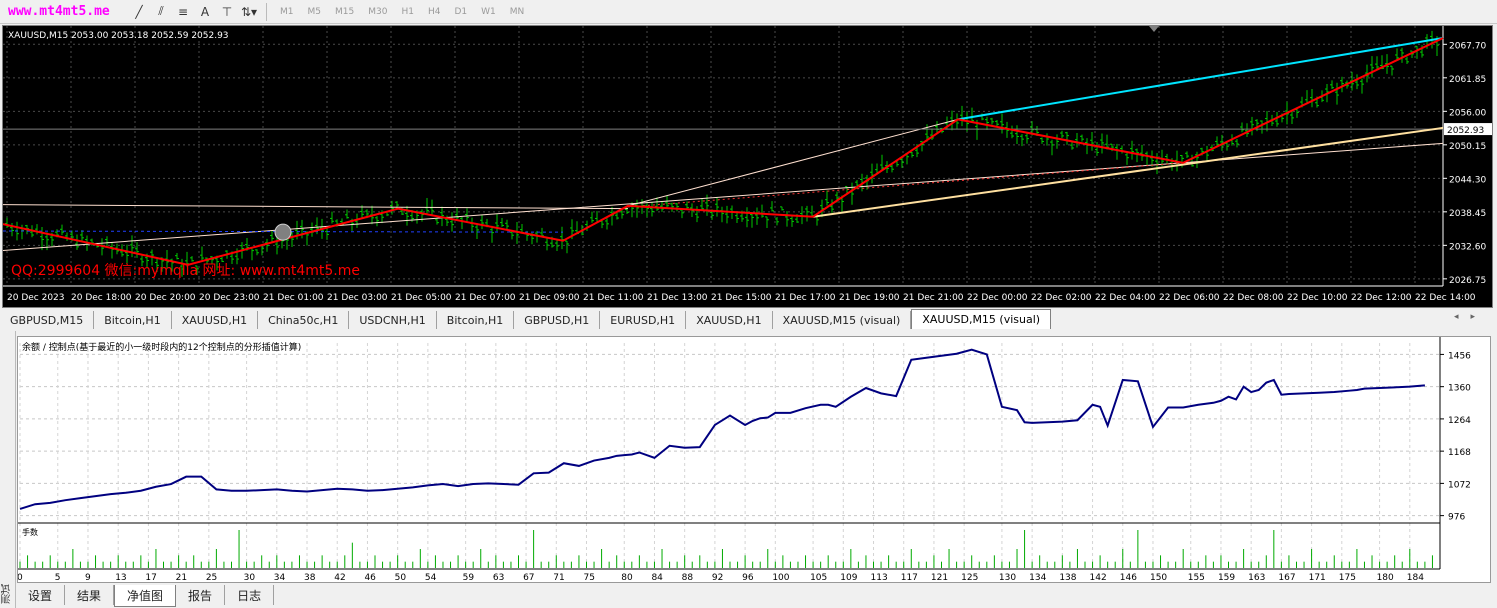 The width and height of the screenshot is (1497, 608). What do you see at coordinates (280, 578) in the screenshot?
I see `x-tick-label: 34` at bounding box center [280, 578].